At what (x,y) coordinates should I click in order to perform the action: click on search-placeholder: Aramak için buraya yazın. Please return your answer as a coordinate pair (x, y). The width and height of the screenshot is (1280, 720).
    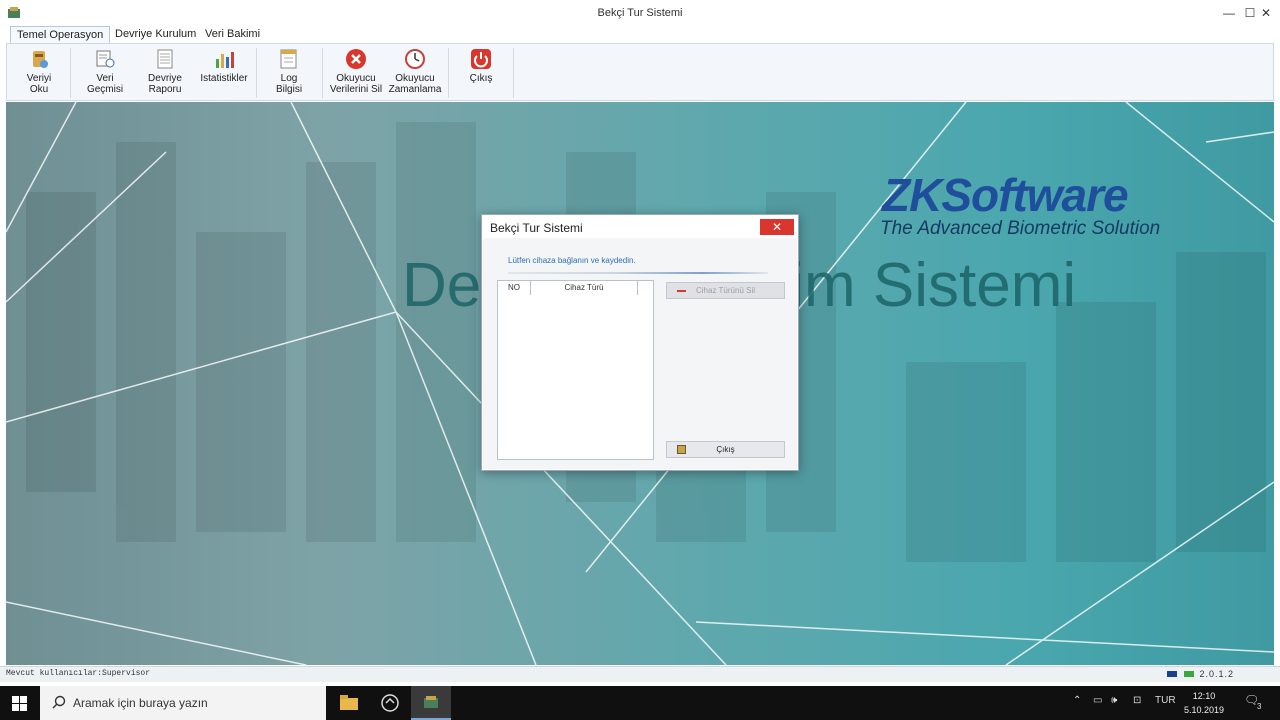
    Looking at the image, I should click on (140, 703).